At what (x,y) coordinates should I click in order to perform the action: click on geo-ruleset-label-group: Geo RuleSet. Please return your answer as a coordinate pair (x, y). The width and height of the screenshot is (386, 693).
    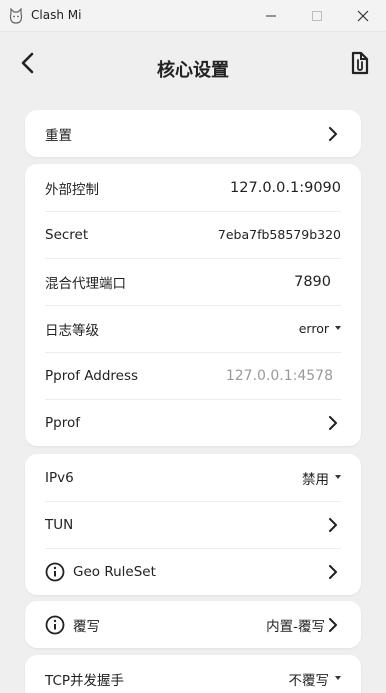
    Looking at the image, I should click on (183, 572).